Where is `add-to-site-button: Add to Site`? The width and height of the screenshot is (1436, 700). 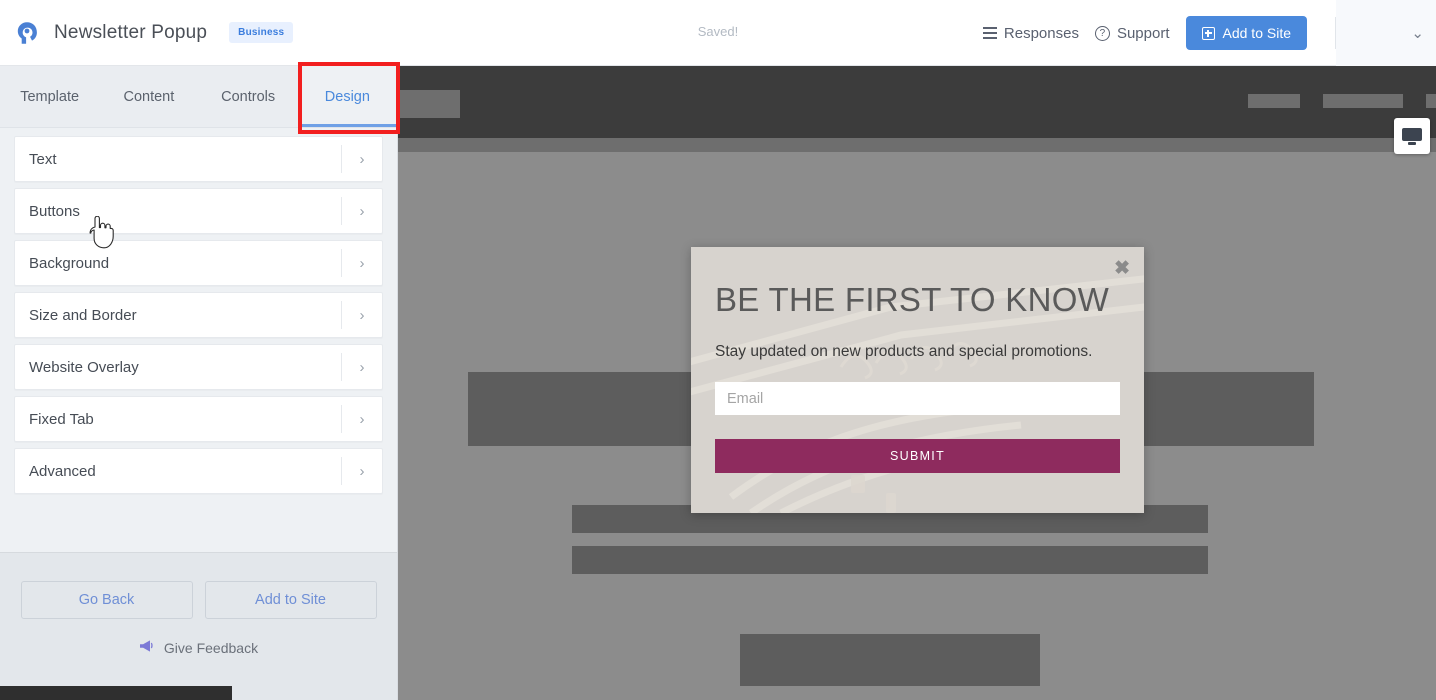 add-to-site-button: Add to Site is located at coordinates (1246, 33).